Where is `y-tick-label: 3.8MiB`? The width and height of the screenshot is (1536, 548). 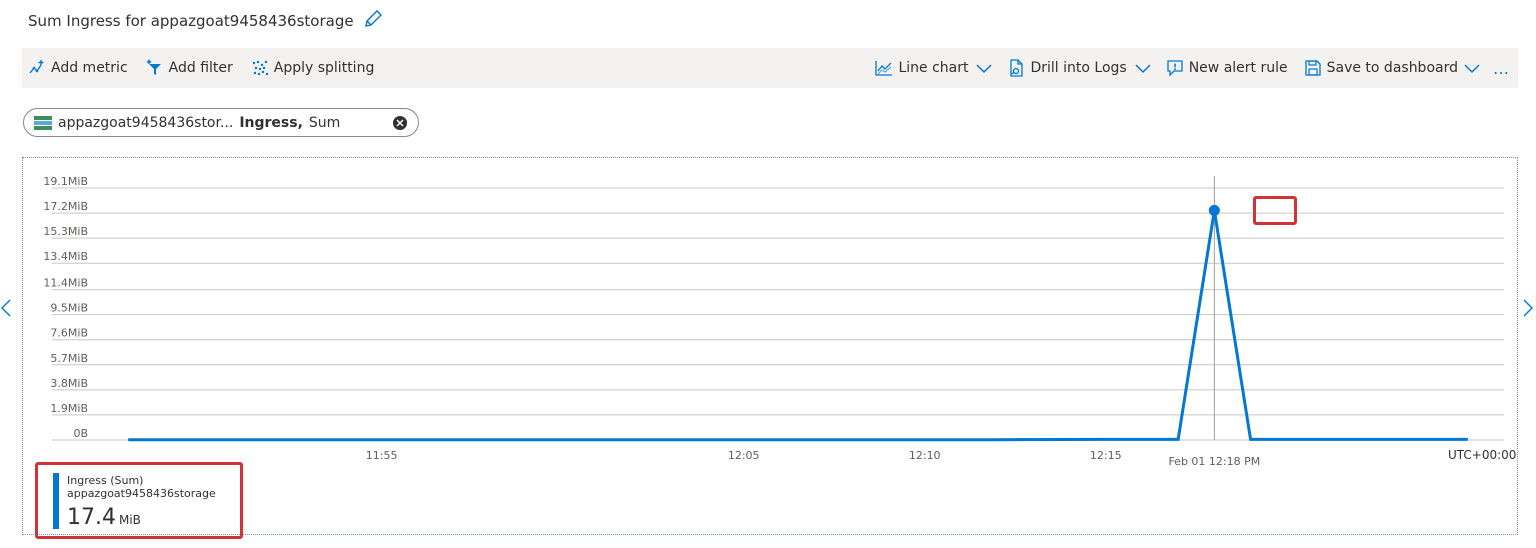 y-tick-label: 3.8MiB is located at coordinates (69, 383).